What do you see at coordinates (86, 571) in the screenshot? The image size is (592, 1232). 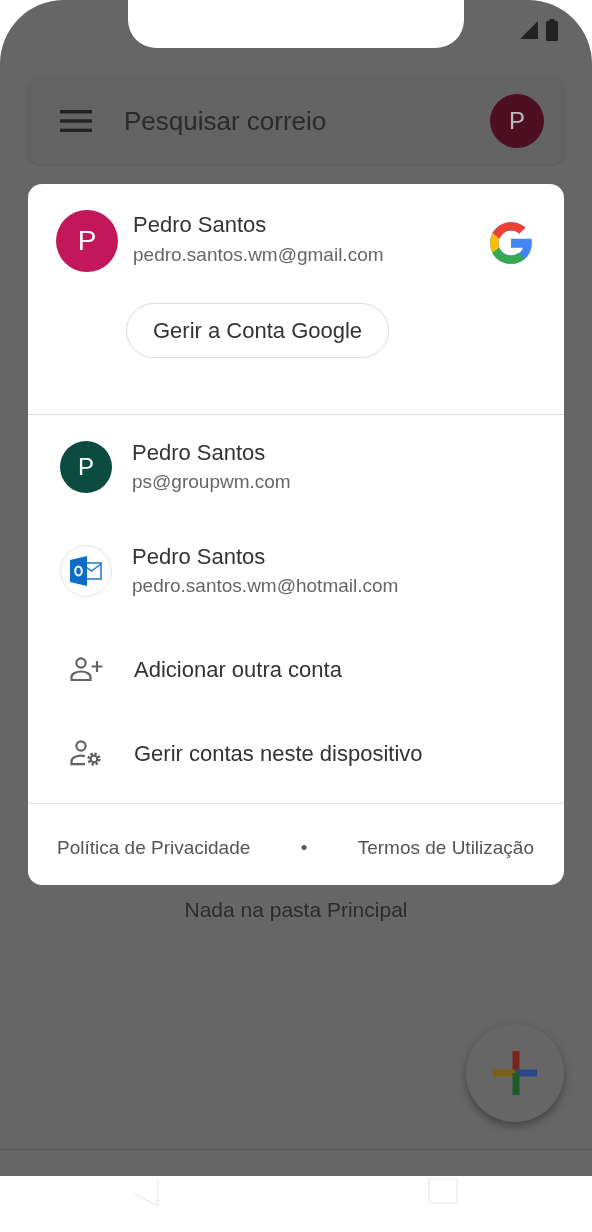 I see `mail-logo-icon` at bounding box center [86, 571].